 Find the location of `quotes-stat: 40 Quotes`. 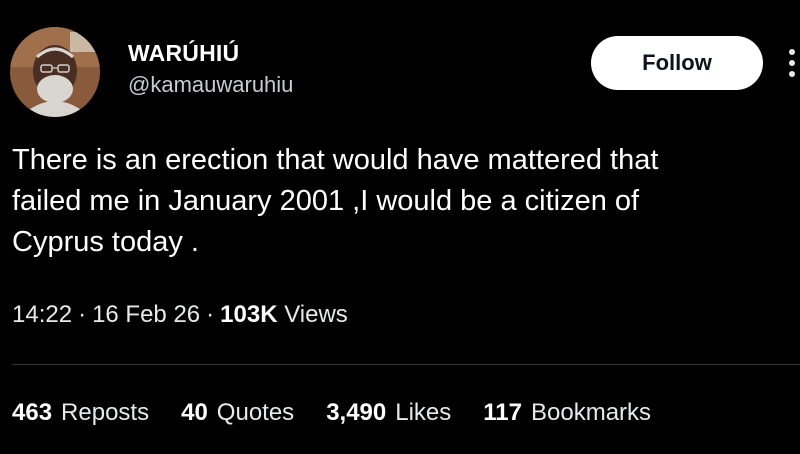

quotes-stat: 40 Quotes is located at coordinates (237, 413).